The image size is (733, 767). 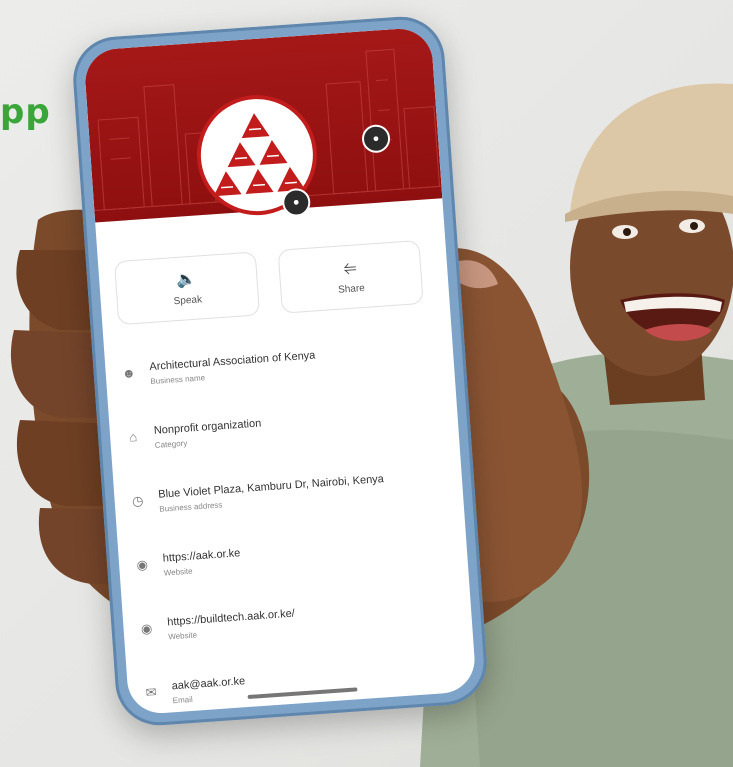 I want to click on website-1-caption: Website, so click(x=178, y=572).